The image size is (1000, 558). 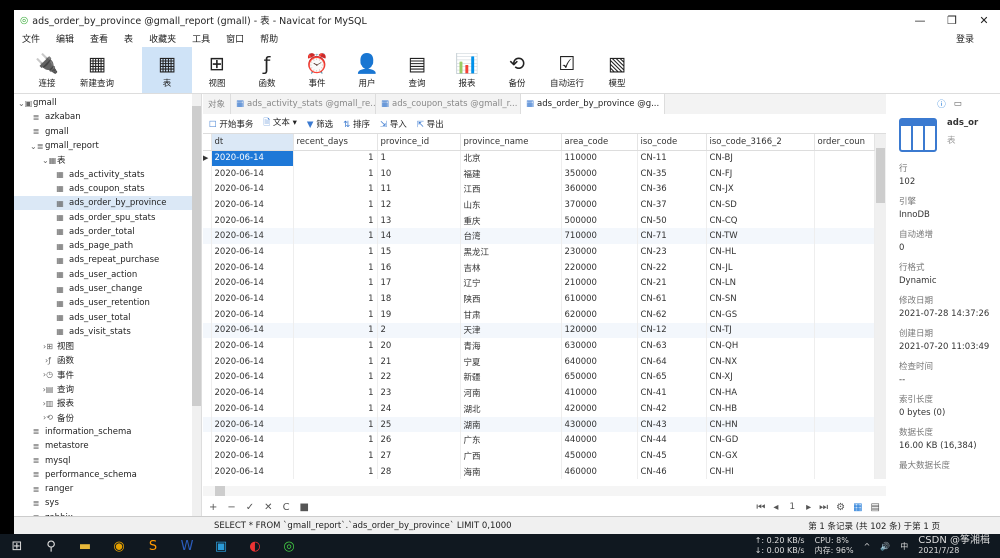 What do you see at coordinates (760, 393) in the screenshot?
I see `cell-iso_code_3166_2: CN-HA` at bounding box center [760, 393].